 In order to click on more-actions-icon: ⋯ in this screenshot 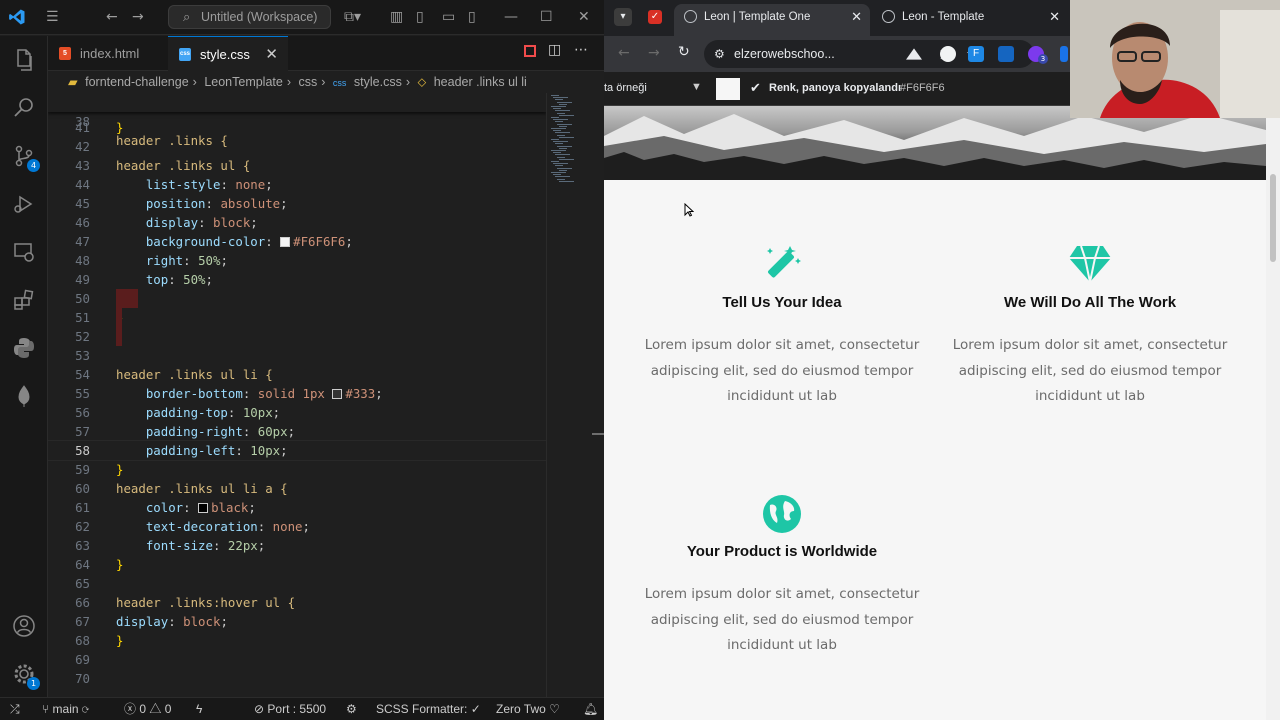, I will do `click(581, 50)`.